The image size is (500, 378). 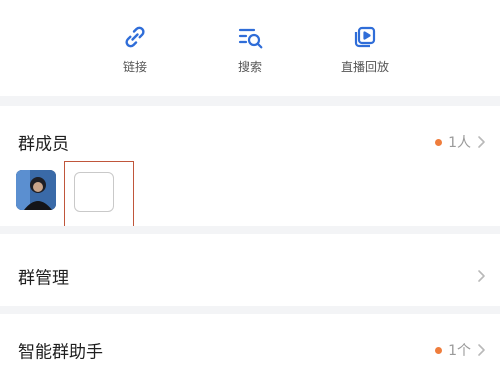 What do you see at coordinates (135, 37) in the screenshot?
I see `link-icon` at bounding box center [135, 37].